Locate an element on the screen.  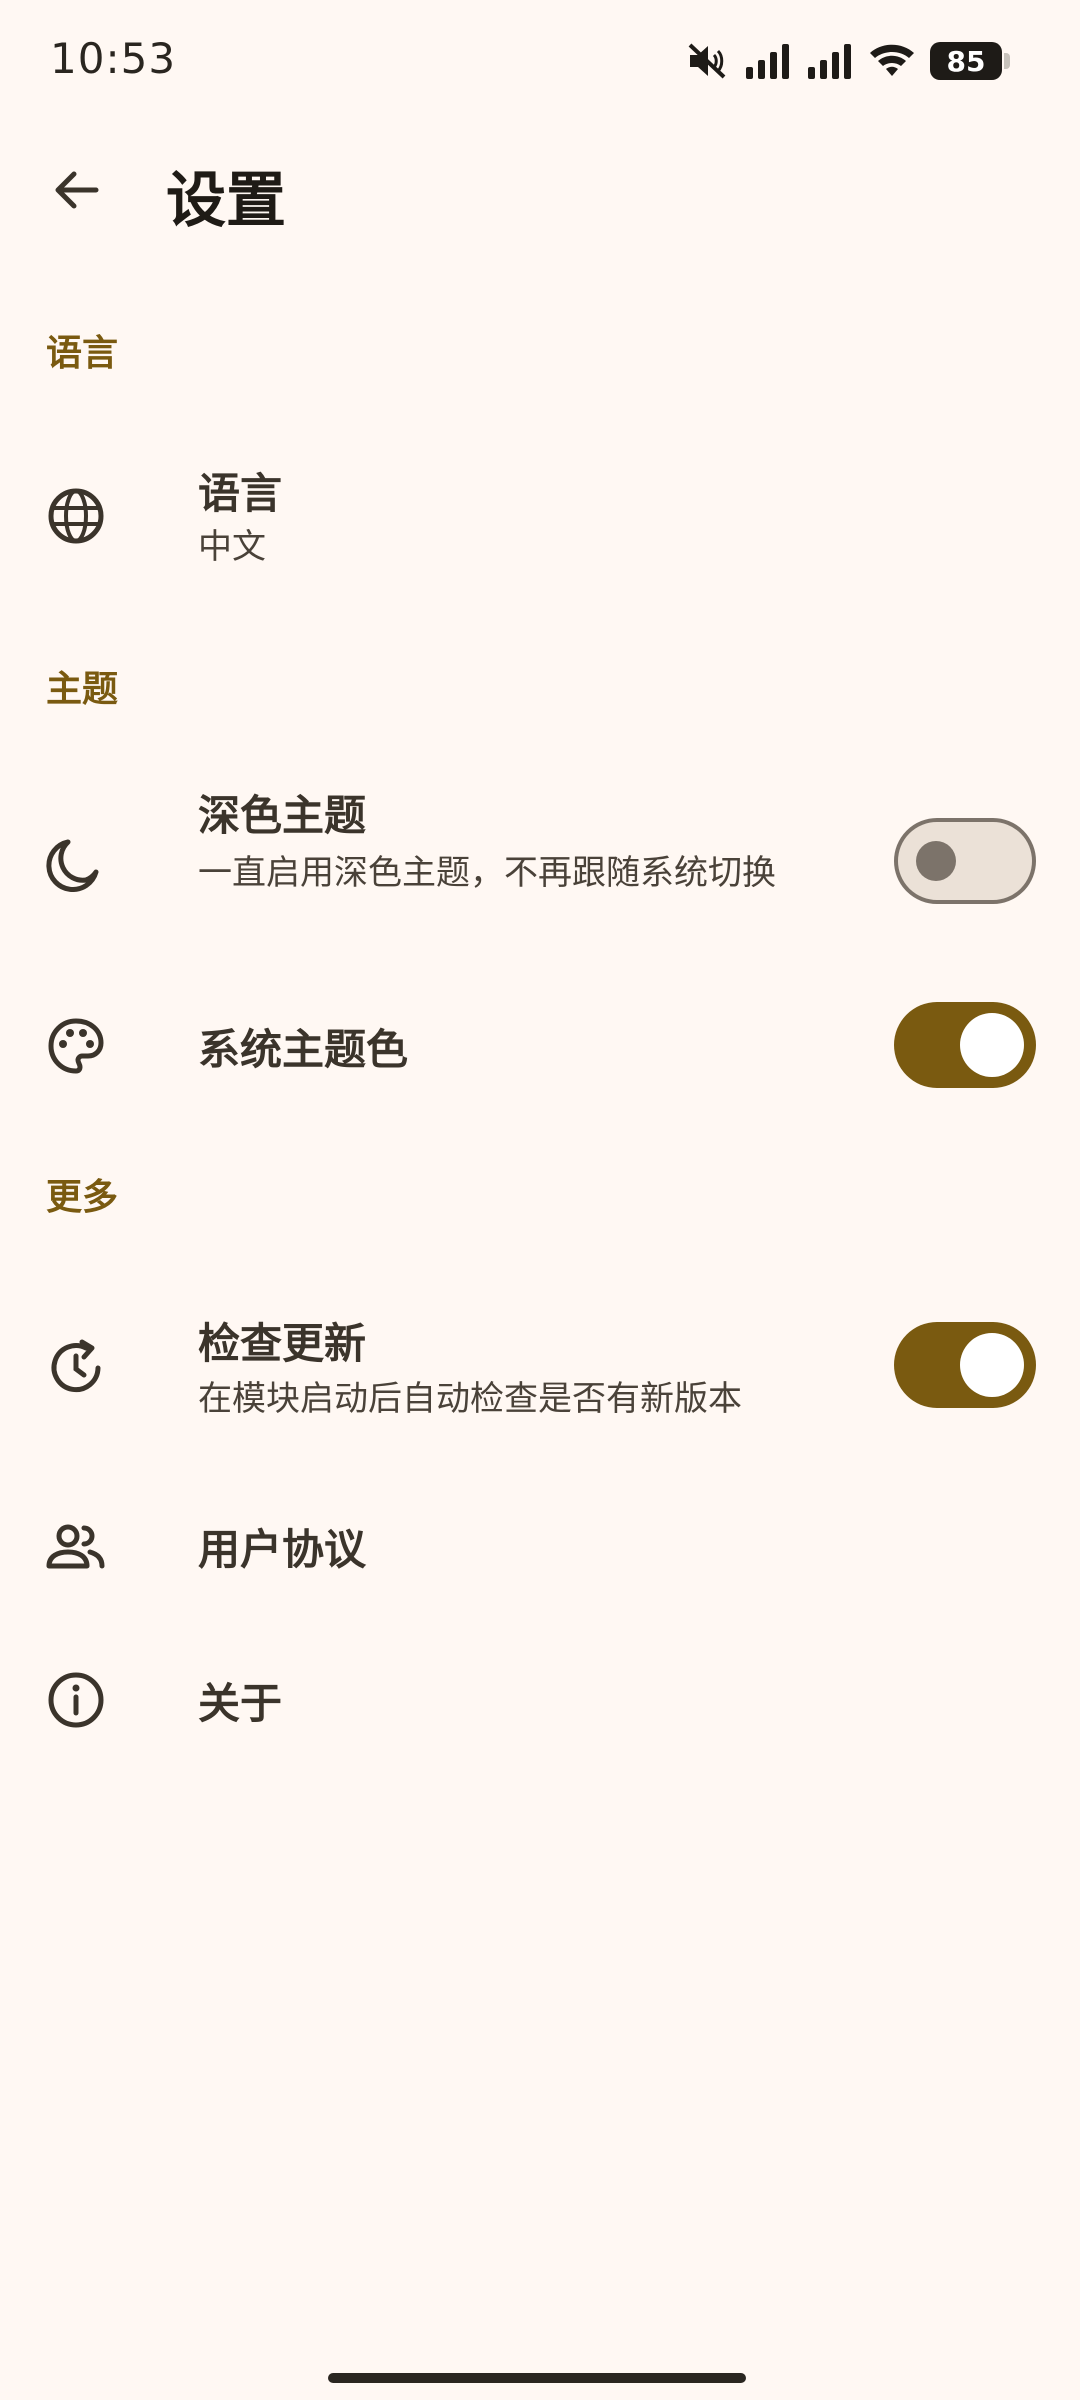
setting-check-update-title: 检查更新 is located at coordinates (282, 1343).